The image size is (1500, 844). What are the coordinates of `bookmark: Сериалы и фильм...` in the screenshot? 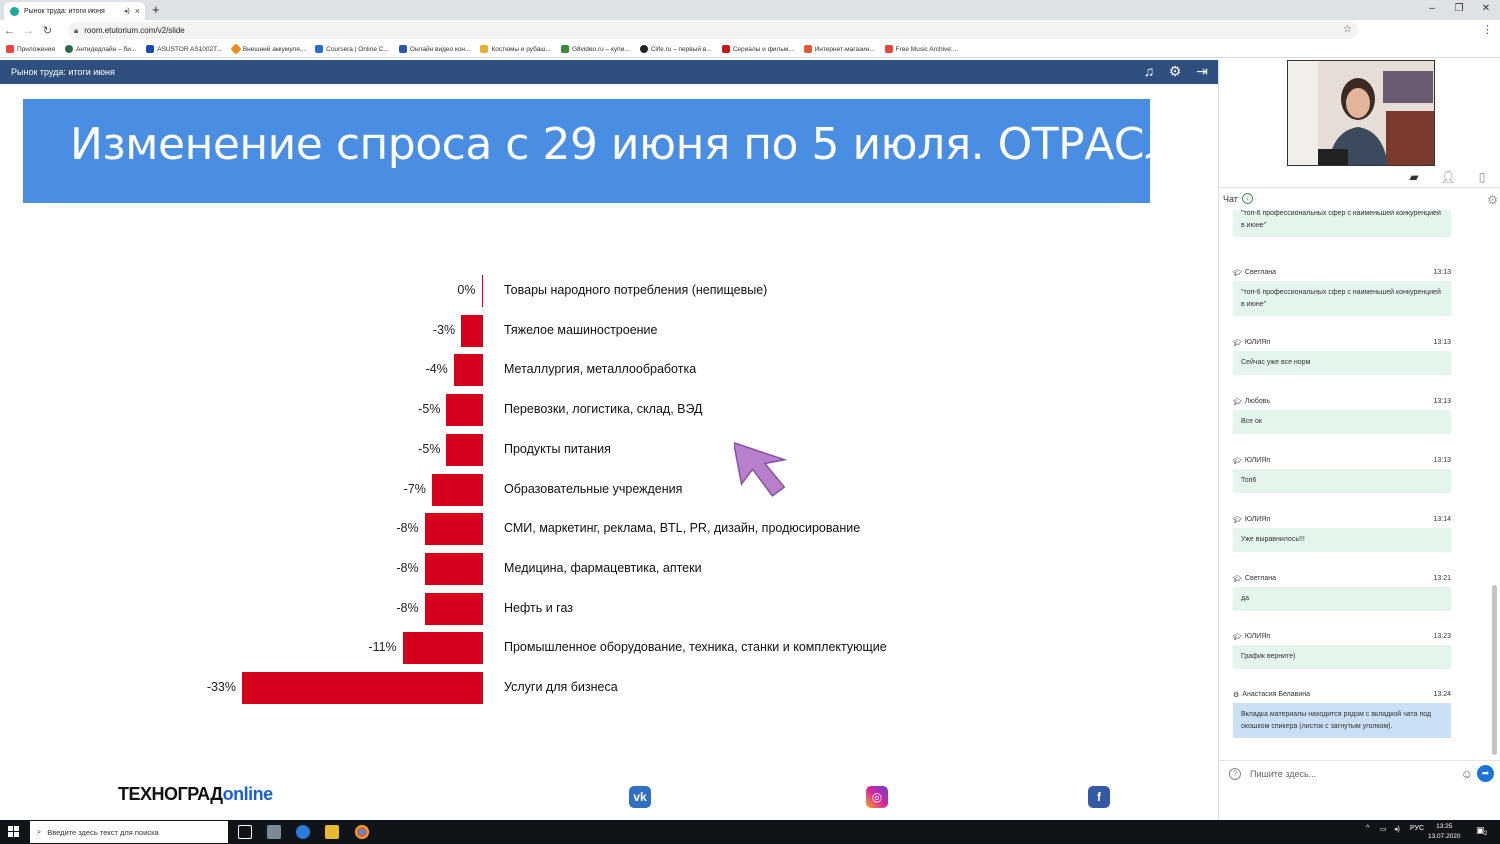 It's located at (757, 49).